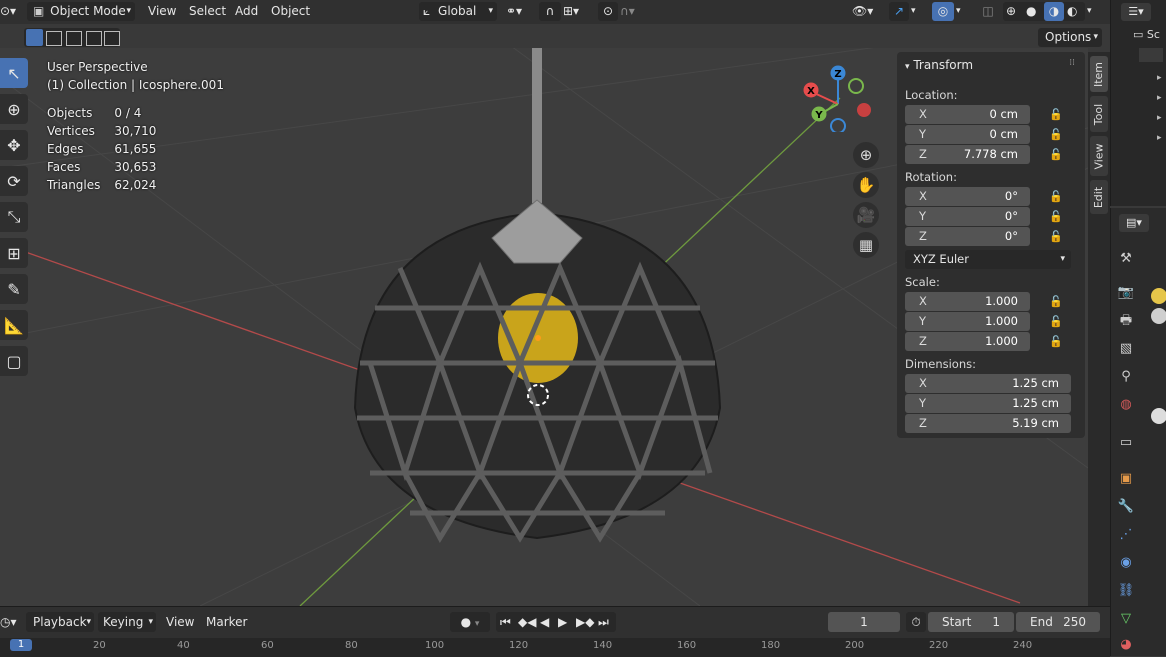 The height and width of the screenshot is (657, 1166). What do you see at coordinates (967, 196) in the screenshot?
I see `rotation-x-field: X 0°` at bounding box center [967, 196].